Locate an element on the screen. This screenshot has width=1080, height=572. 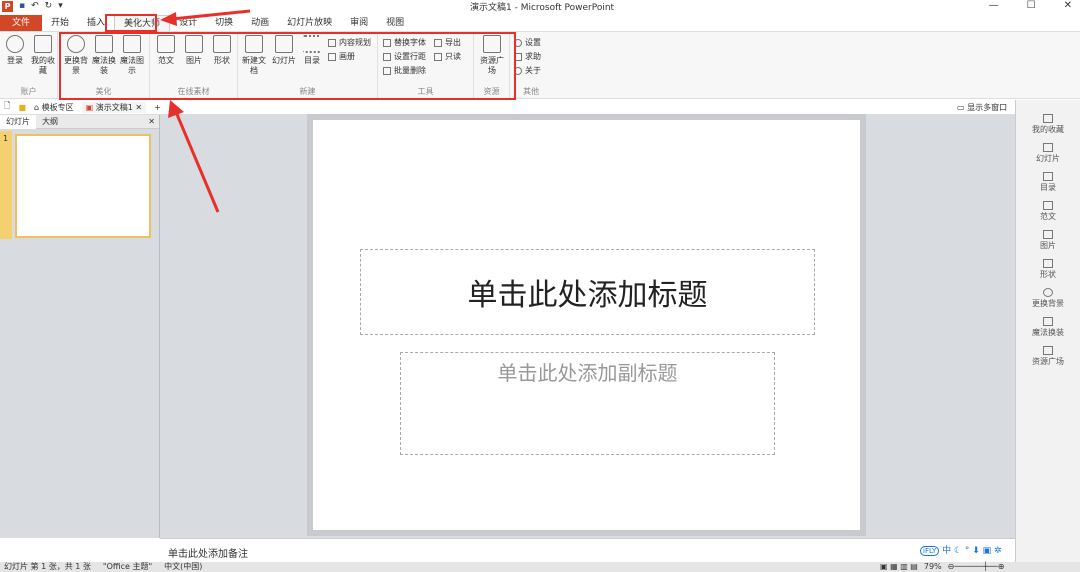
zoom-slider: ⊖──────┼──⊕ is located at coordinates (976, 567).